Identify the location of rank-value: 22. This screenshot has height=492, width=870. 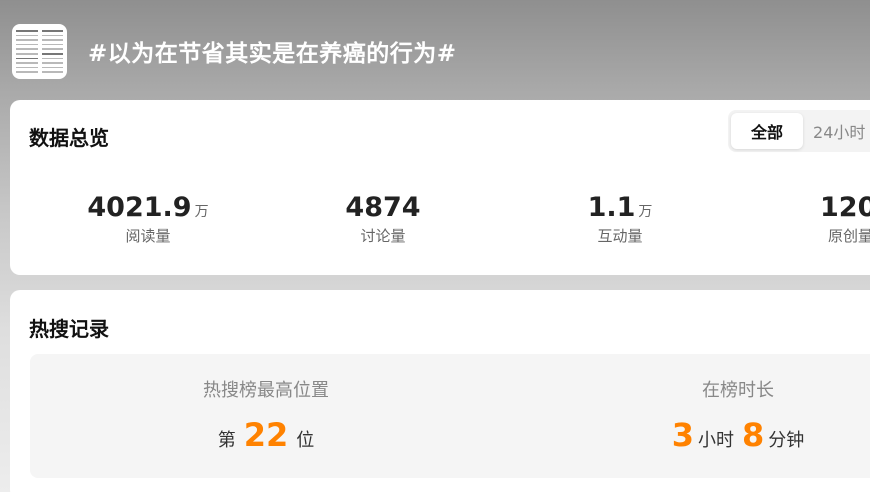
(266, 435).